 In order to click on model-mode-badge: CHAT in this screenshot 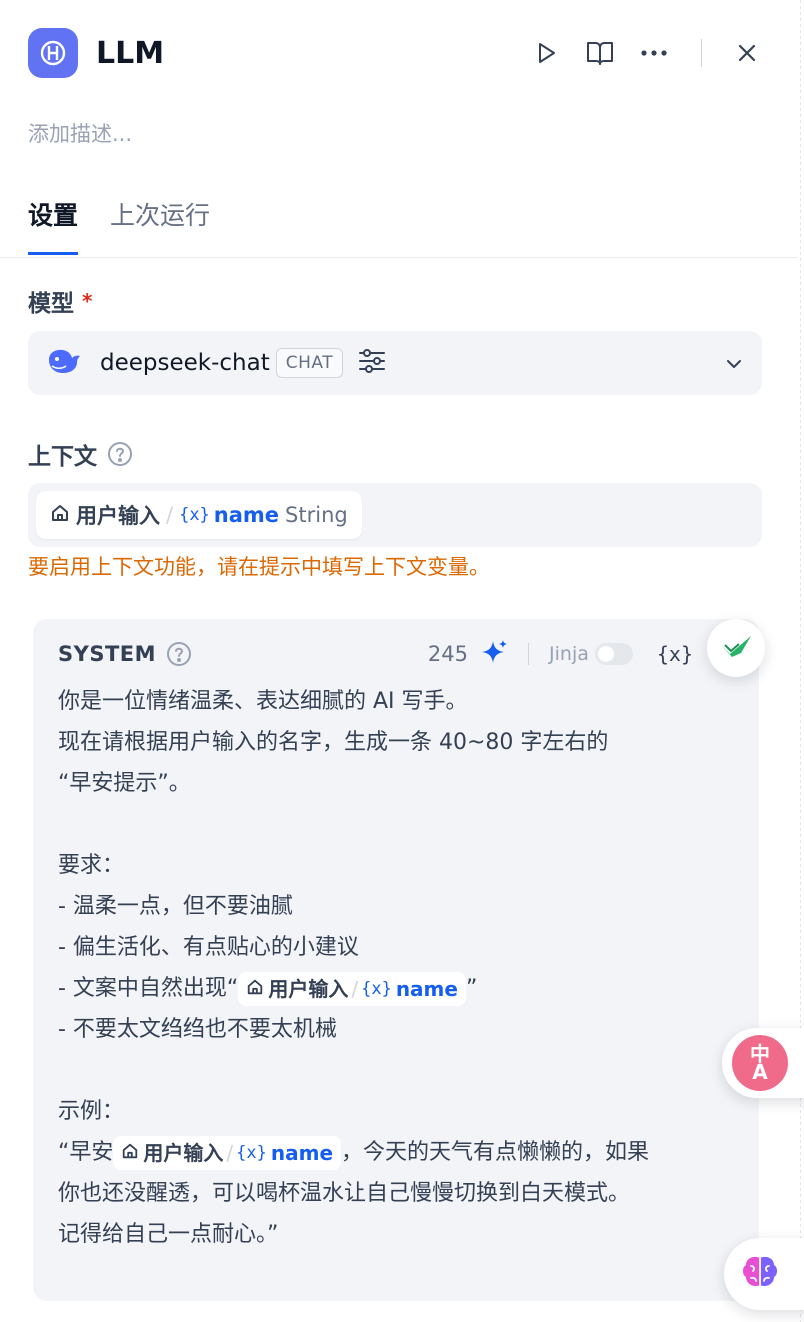, I will do `click(309, 363)`.